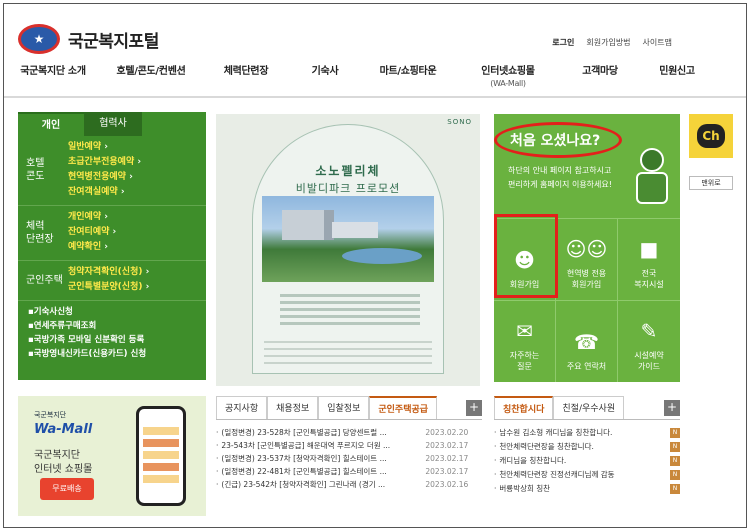 This screenshot has width=750, height=531. I want to click on tab-recruit: 채용정보, so click(293, 407).